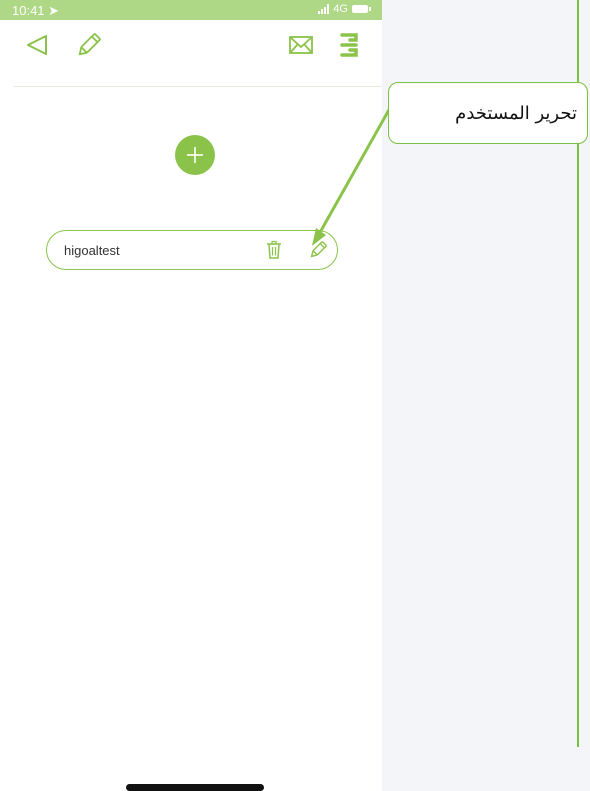 The image size is (590, 791). I want to click on status-bar: 10:41 ➤ 4G, so click(191, 10).